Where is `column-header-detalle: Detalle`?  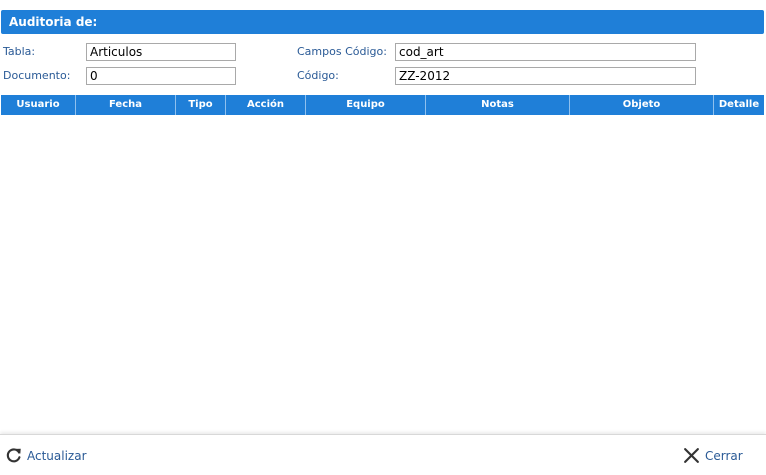 column-header-detalle: Detalle is located at coordinates (739, 105).